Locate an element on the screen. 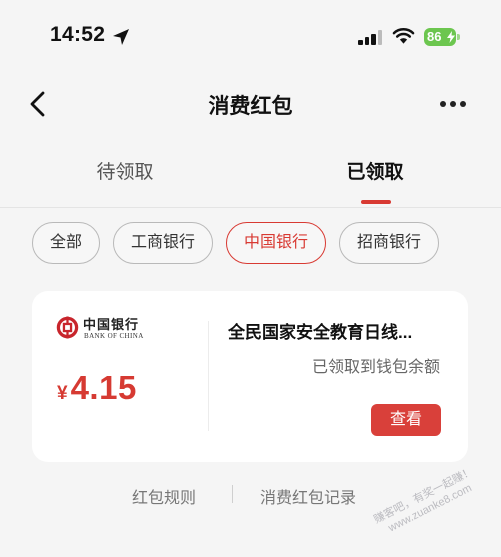 This screenshot has height=557, width=501. bank-logo: 中国银行 BANK OF CHINA is located at coordinates (116, 328).